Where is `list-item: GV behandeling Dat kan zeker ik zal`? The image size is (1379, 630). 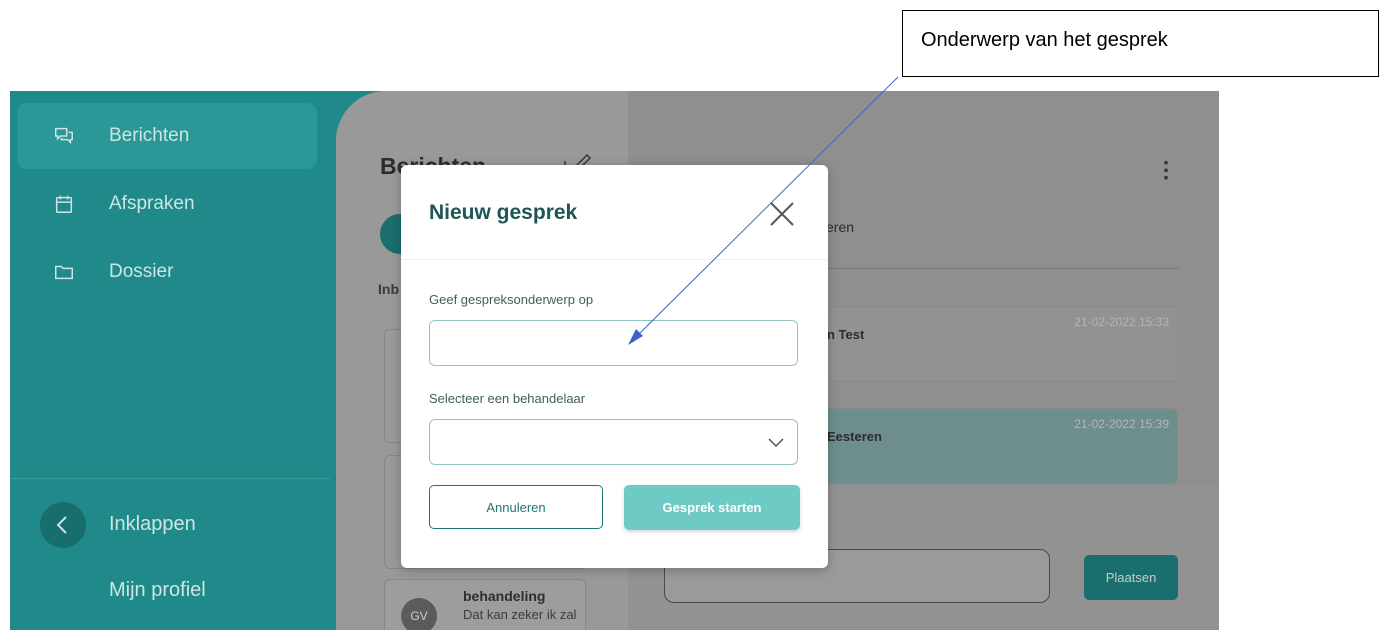 list-item: GV behandeling Dat kan zeker ik zal is located at coordinates (485, 604).